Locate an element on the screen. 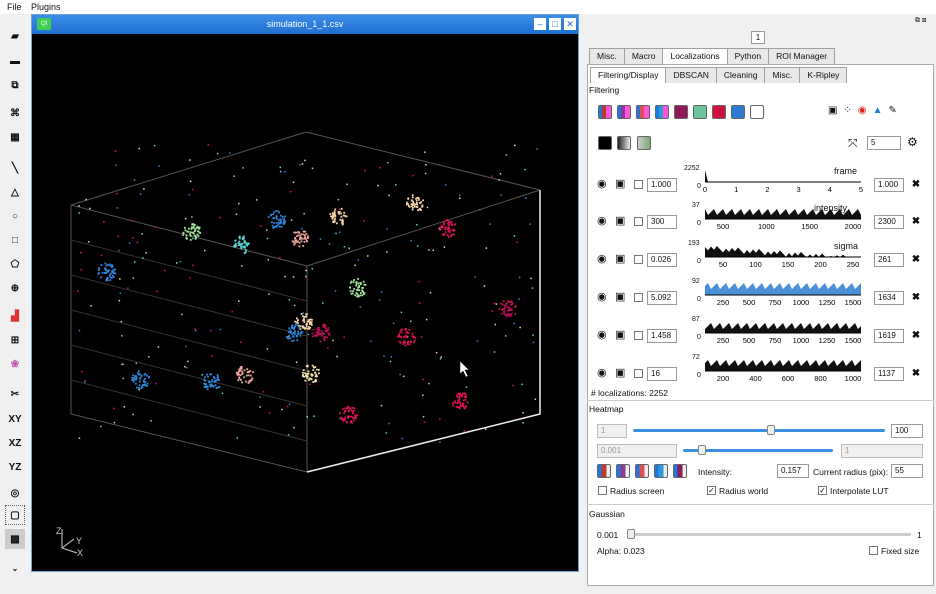 Image resolution: width=936 pixels, height=594 pixels. bg-green-swatch is located at coordinates (644, 143).